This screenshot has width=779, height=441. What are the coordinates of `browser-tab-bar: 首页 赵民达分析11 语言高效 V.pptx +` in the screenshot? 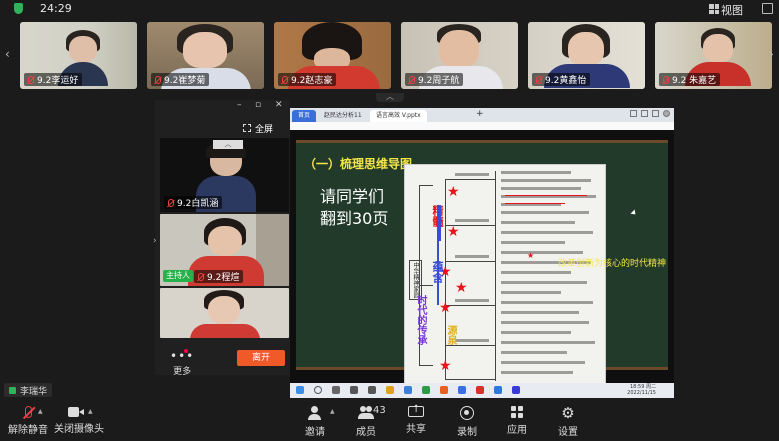 It's located at (482, 115).